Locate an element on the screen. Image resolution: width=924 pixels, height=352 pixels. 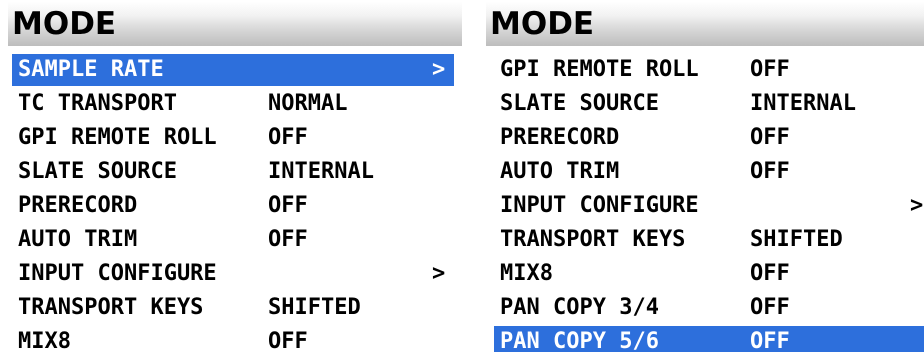
menu-item-label: PAN COPY 3/4 is located at coordinates (579, 307).